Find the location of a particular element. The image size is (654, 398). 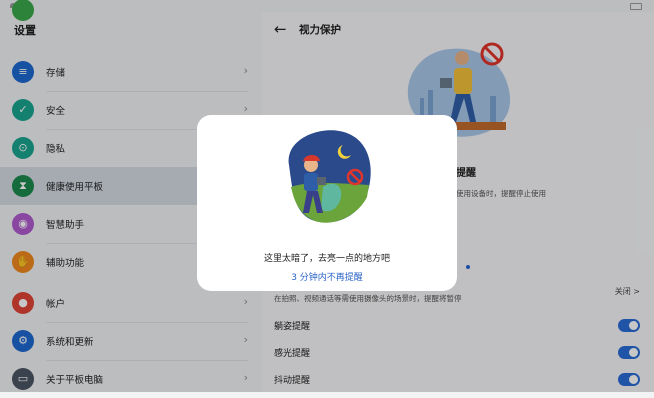

snooze-reminder-button: 3 分钟内不再提醒 is located at coordinates (327, 276).